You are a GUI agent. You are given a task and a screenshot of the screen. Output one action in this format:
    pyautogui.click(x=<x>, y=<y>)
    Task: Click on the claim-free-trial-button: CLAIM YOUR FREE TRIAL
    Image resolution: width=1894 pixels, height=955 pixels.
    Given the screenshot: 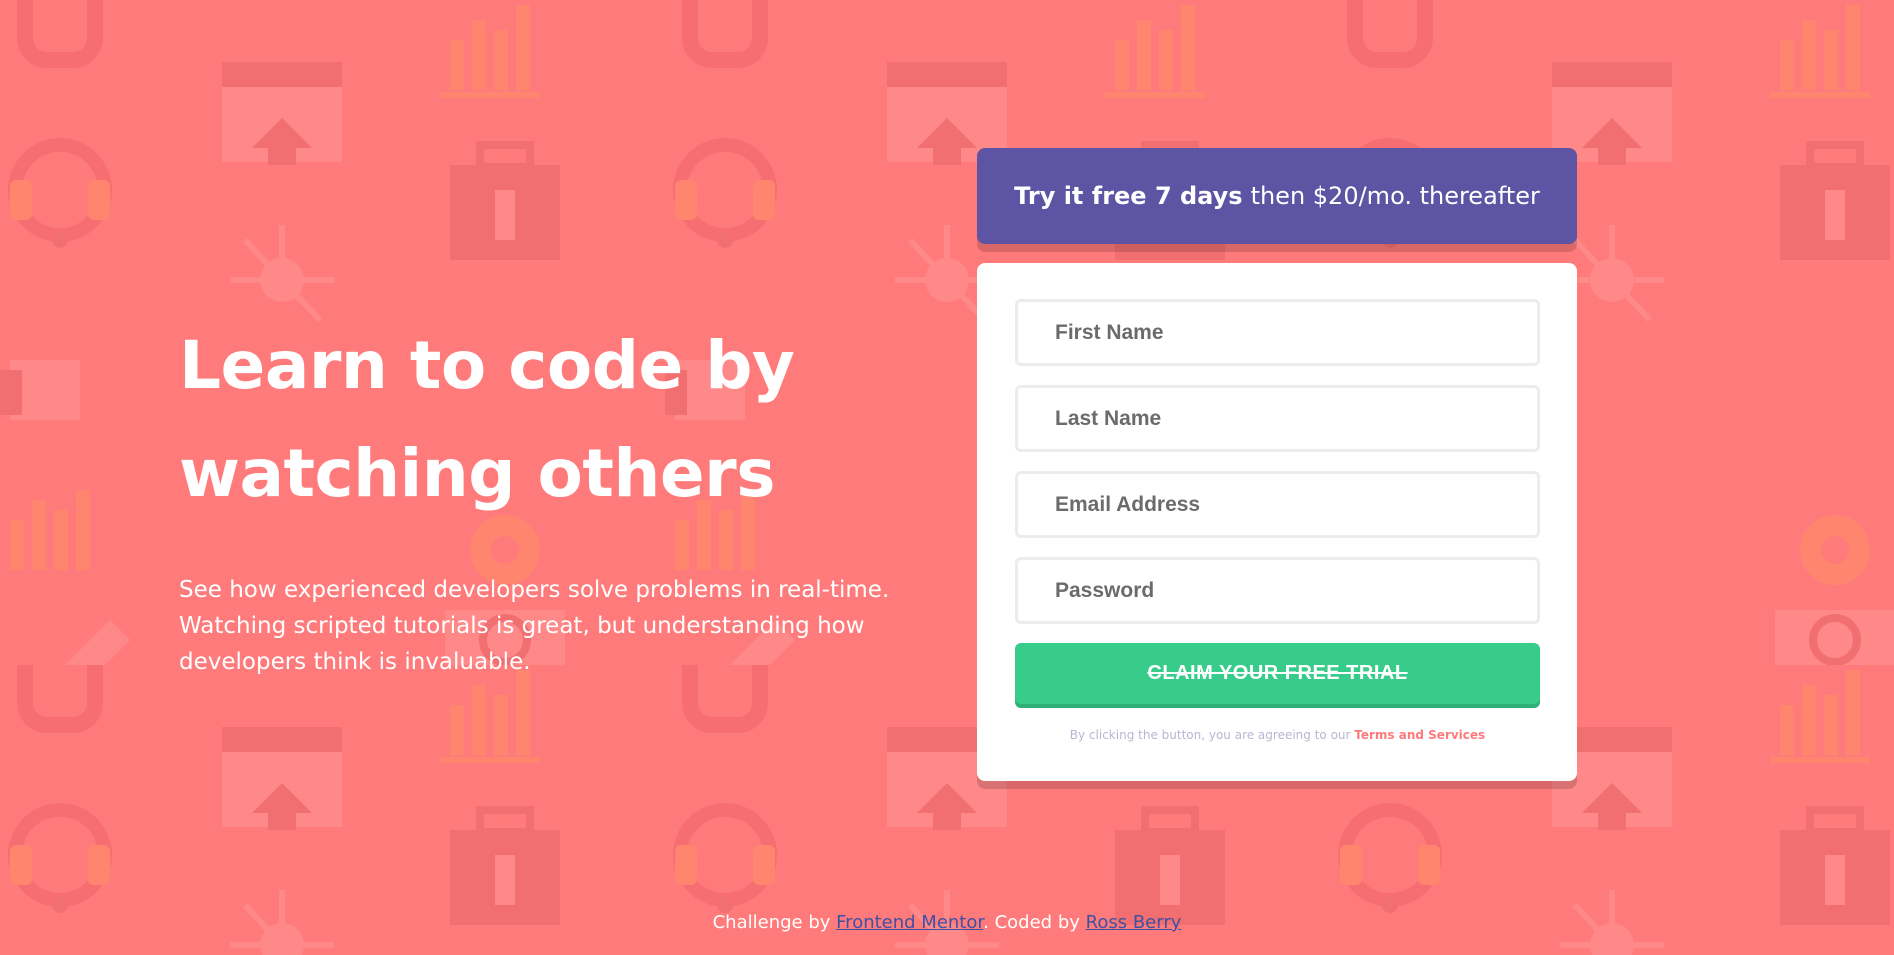 What is the action you would take?
    pyautogui.click(x=1277, y=673)
    